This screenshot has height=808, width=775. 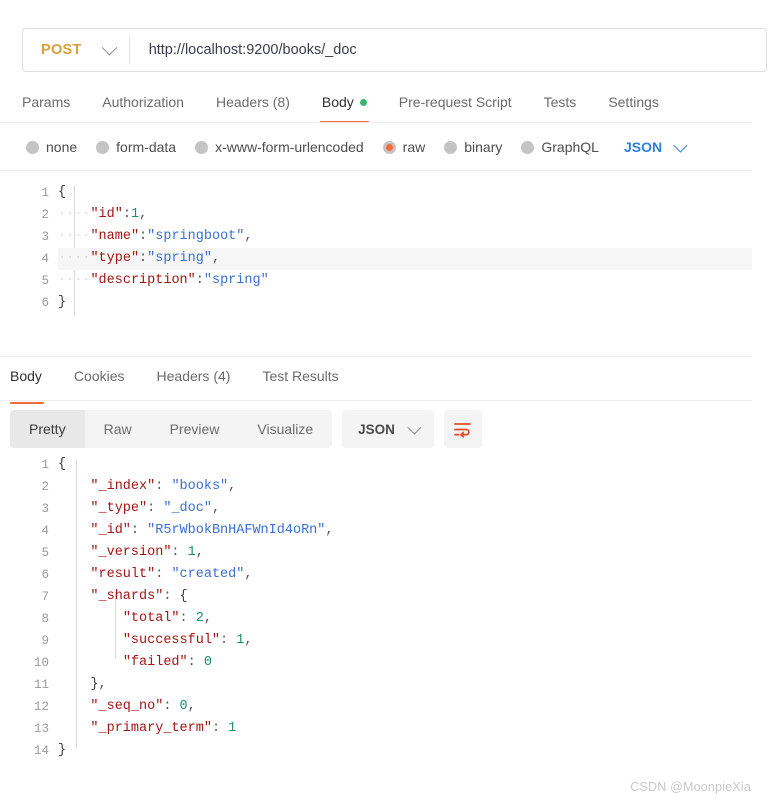 What do you see at coordinates (167, 618) in the screenshot?
I see `code-line: "total": 2,` at bounding box center [167, 618].